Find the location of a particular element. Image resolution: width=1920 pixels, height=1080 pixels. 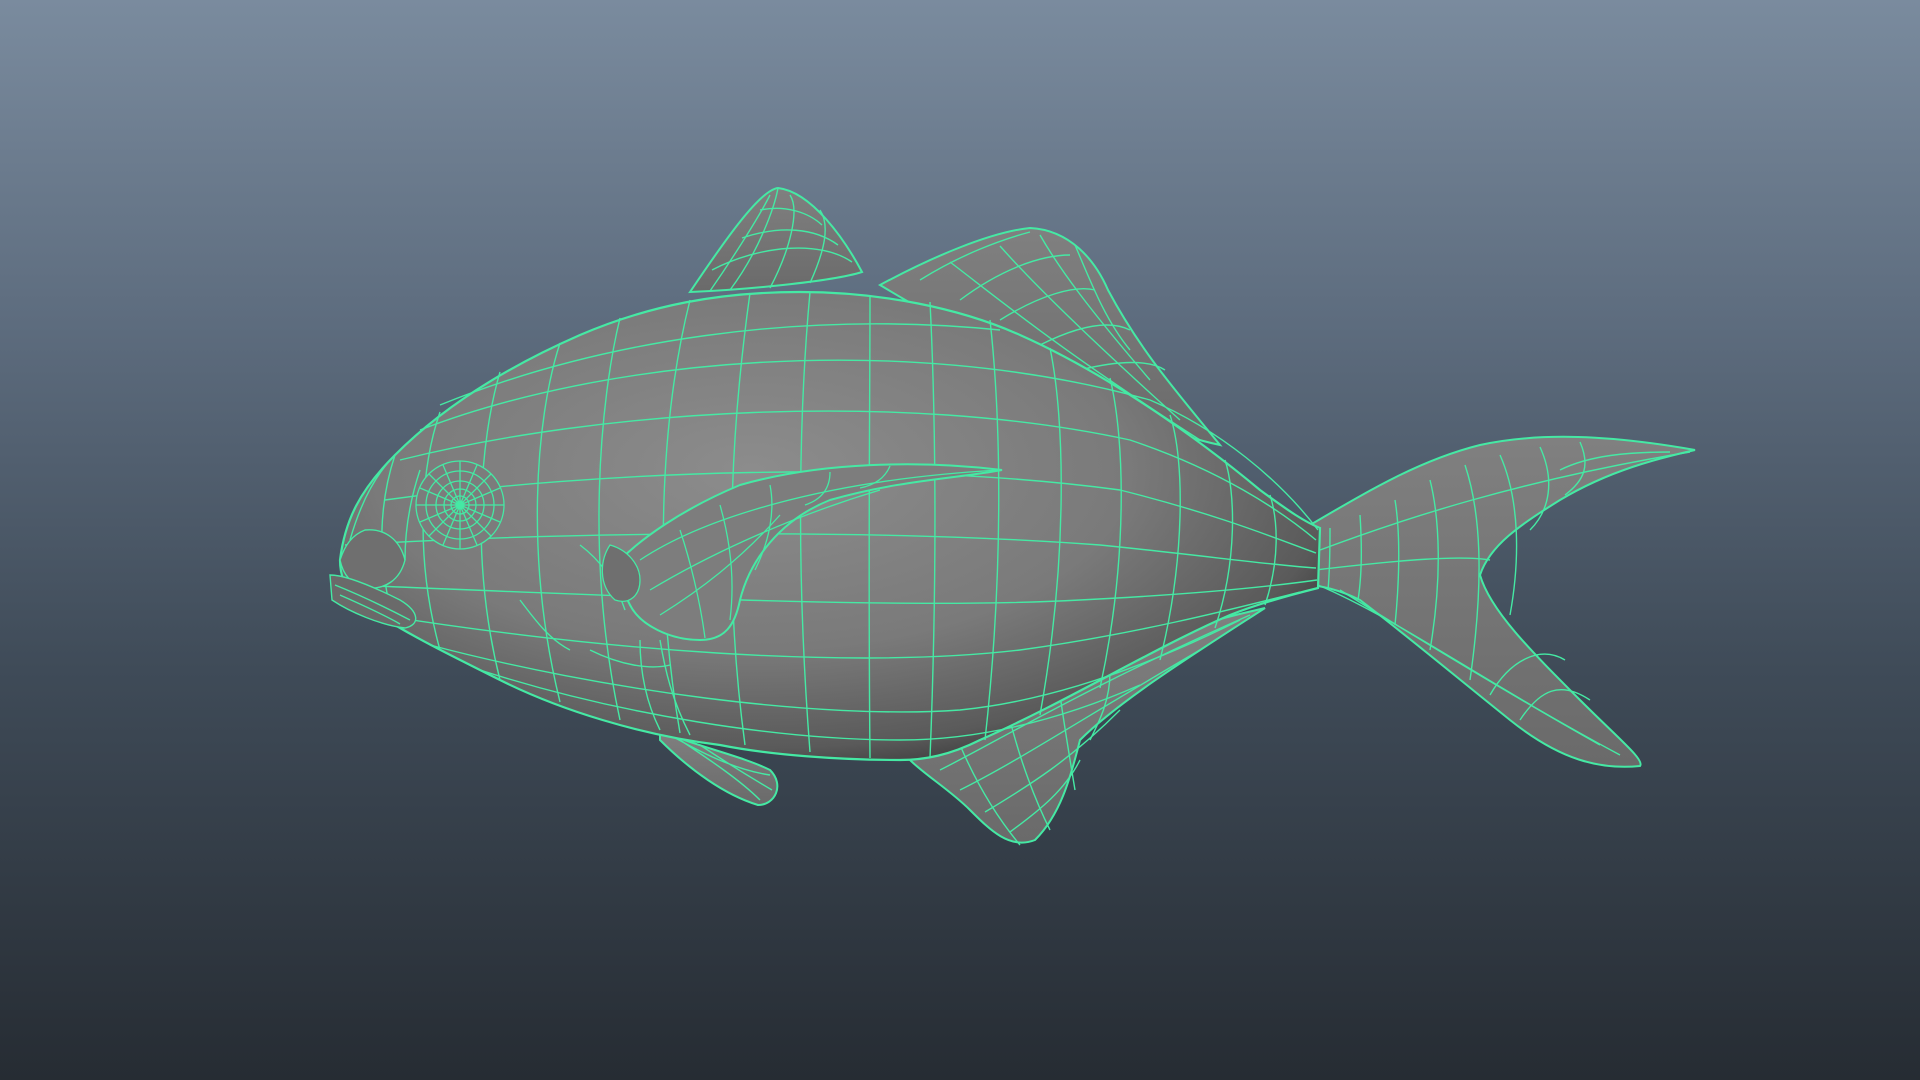

fish-eye is located at coordinates (460, 505).